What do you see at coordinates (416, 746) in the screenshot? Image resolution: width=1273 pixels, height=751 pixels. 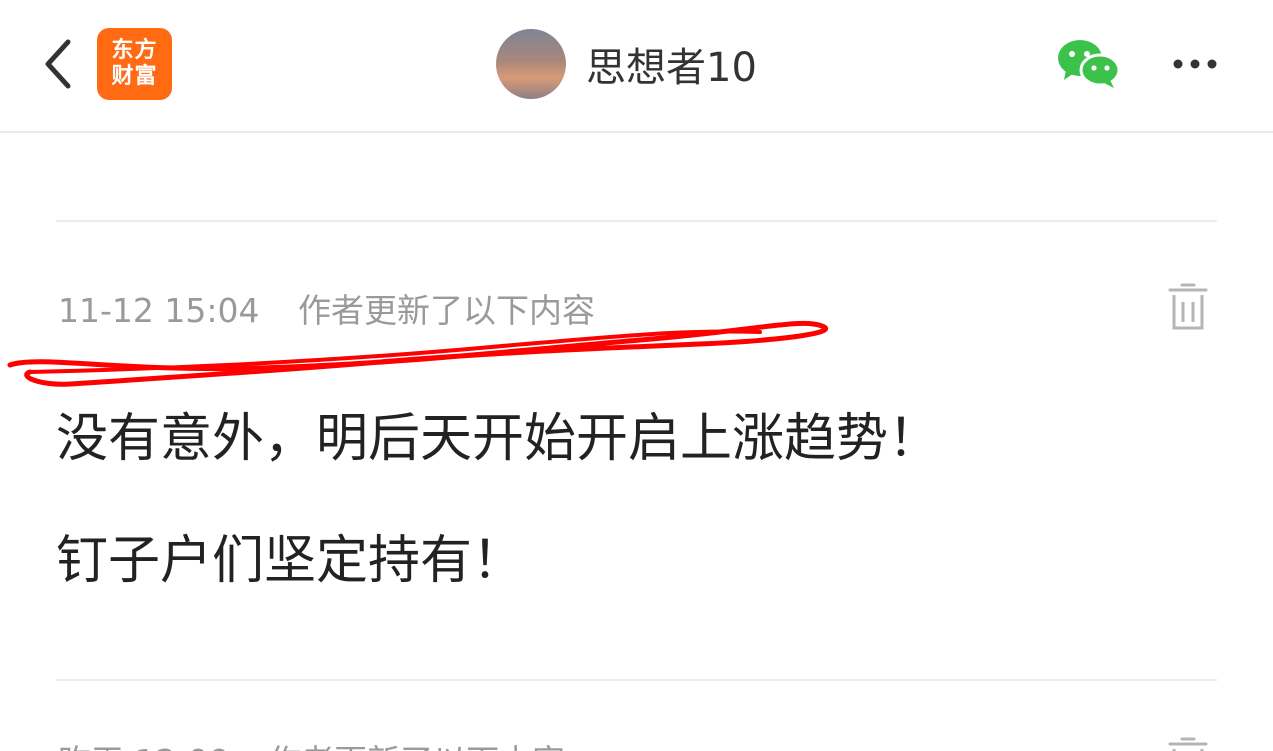 I see `next-update-label: 作者更新了以下内容` at bounding box center [416, 746].